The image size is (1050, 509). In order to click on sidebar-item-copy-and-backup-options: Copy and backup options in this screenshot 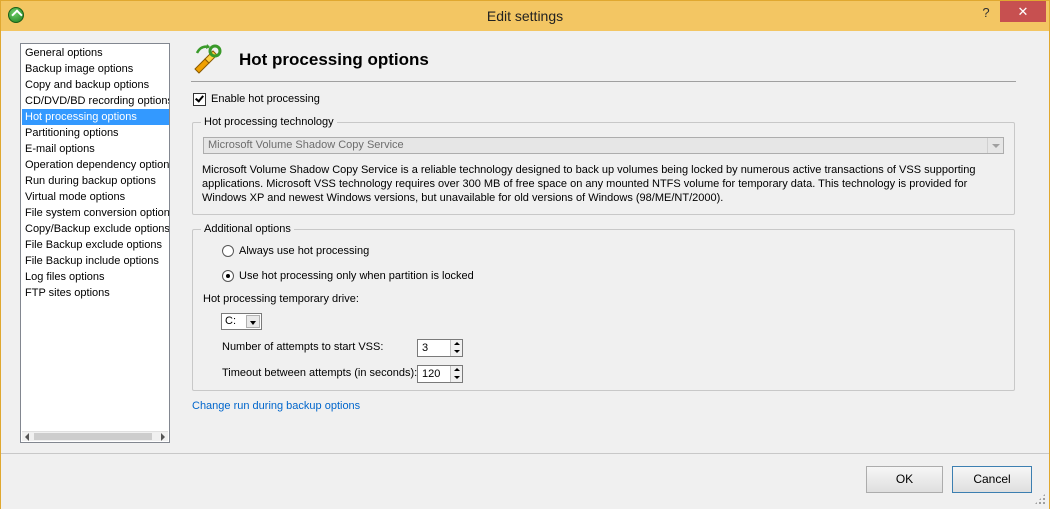, I will do `click(95, 85)`.